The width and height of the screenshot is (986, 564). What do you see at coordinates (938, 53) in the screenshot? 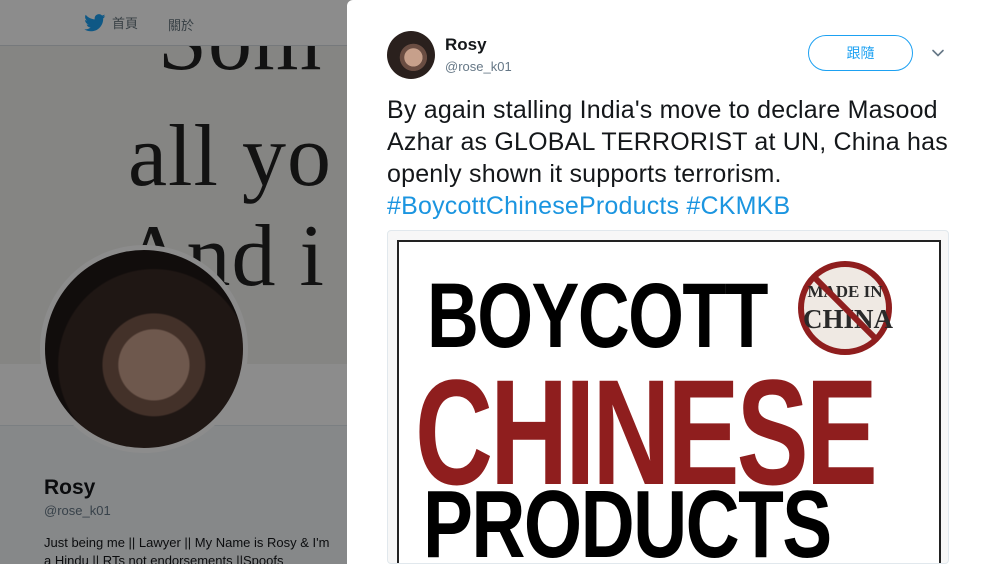
I see `chevron-down-icon` at bounding box center [938, 53].